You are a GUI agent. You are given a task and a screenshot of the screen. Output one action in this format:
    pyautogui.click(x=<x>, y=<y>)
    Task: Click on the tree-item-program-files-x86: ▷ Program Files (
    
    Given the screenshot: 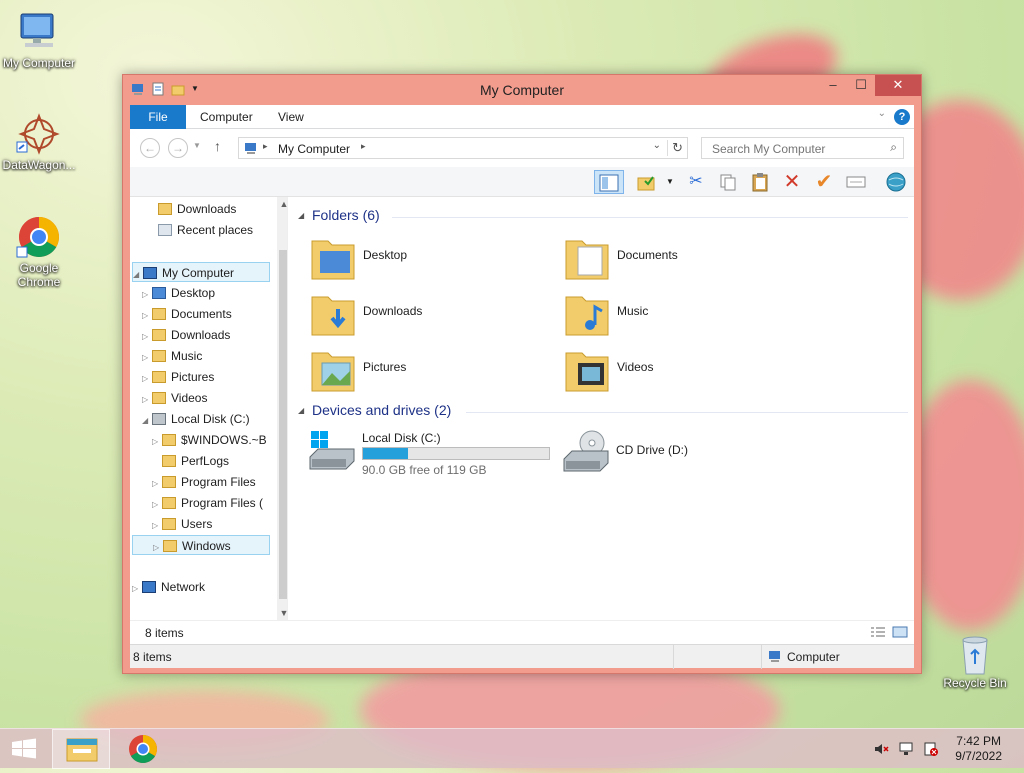 What is the action you would take?
    pyautogui.click(x=207, y=503)
    